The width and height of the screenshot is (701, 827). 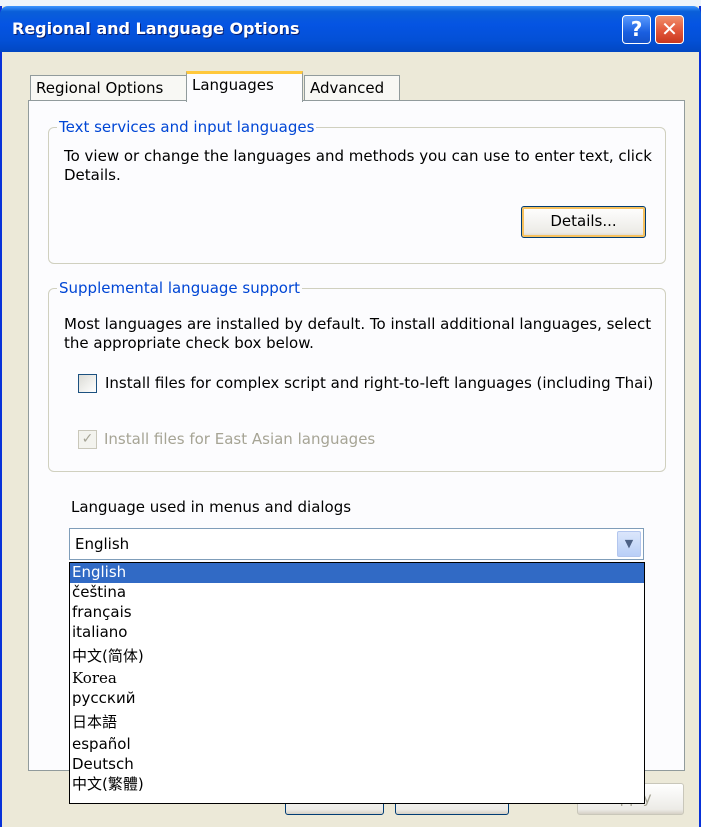 What do you see at coordinates (100, 88) in the screenshot?
I see `tab-label: Regional Options` at bounding box center [100, 88].